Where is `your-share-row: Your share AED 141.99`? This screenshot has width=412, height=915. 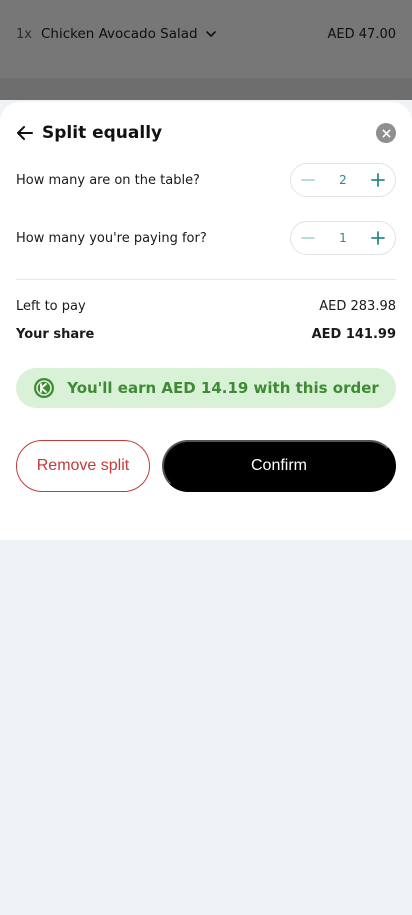
your-share-row: Your share AED 141.99 is located at coordinates (206, 334).